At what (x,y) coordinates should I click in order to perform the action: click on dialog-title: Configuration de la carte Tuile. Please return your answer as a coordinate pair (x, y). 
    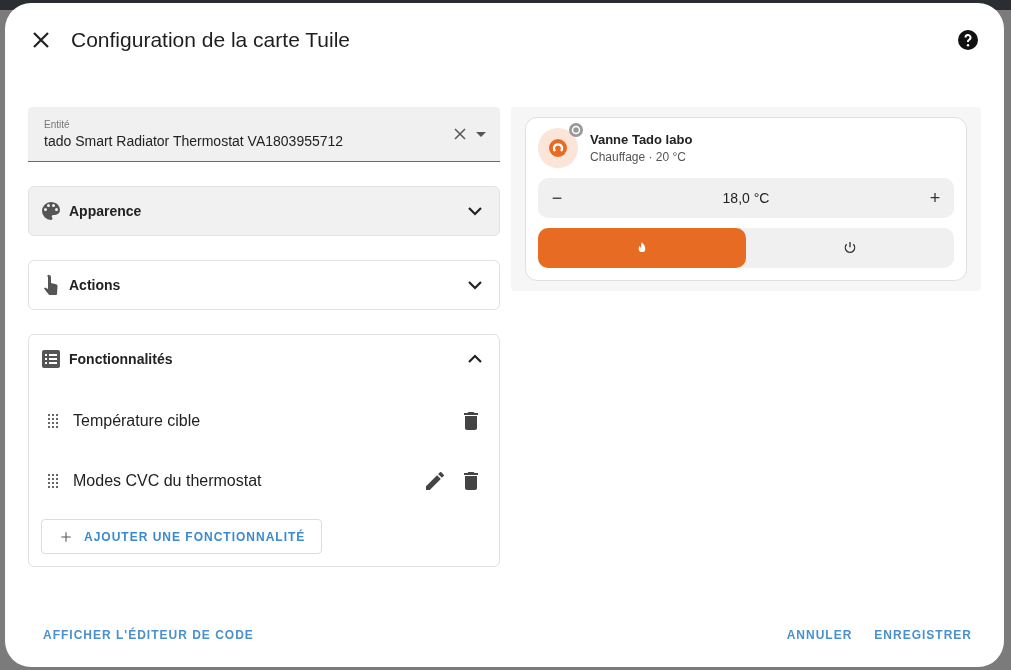
    Looking at the image, I should click on (211, 40).